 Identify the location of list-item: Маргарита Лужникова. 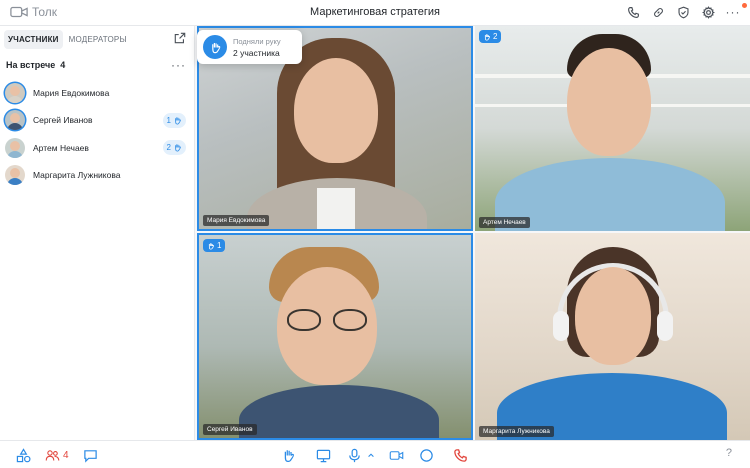
(96, 176).